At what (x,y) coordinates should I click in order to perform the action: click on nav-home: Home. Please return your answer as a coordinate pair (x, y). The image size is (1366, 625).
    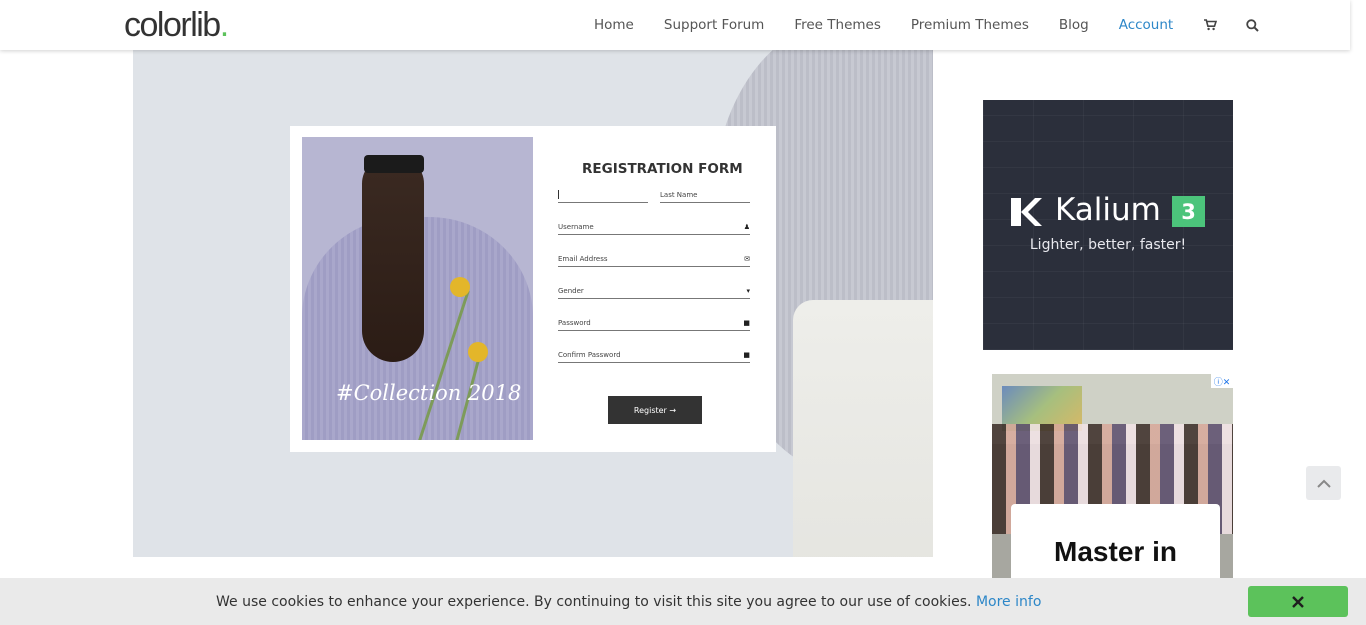
    Looking at the image, I should click on (614, 25).